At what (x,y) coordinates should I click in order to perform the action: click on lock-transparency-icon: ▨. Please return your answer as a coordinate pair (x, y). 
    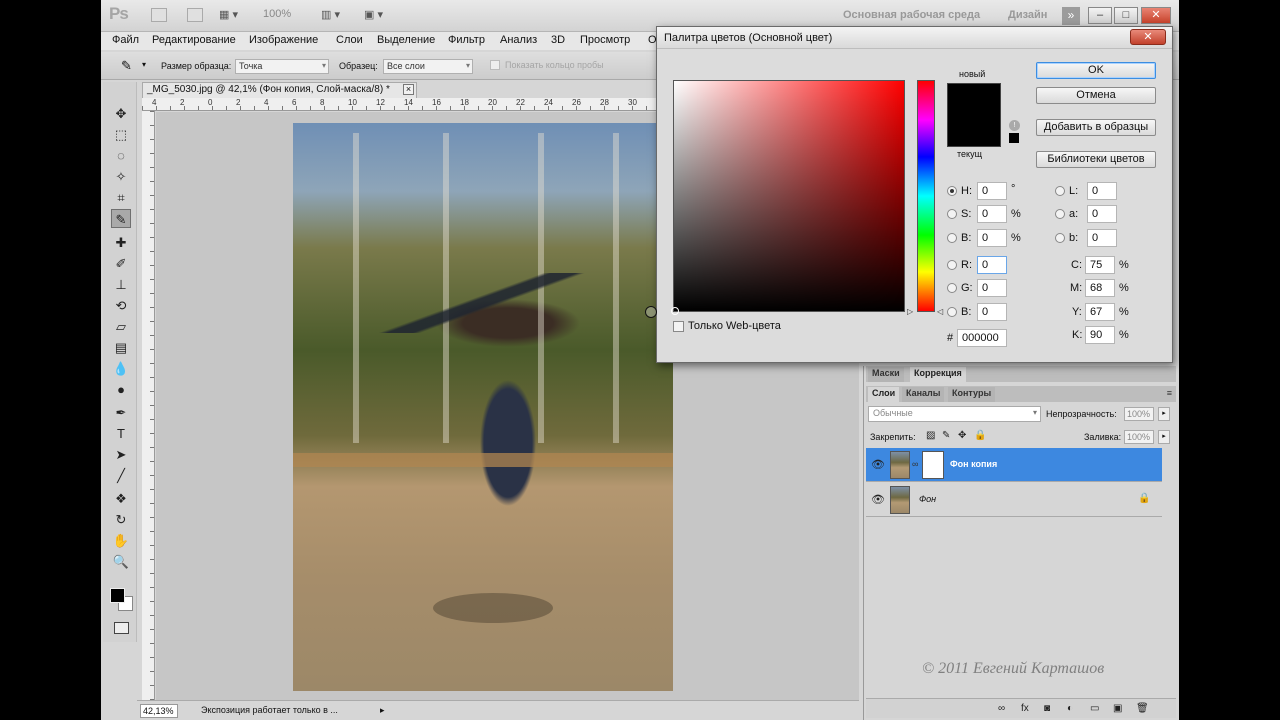
    Looking at the image, I should click on (930, 435).